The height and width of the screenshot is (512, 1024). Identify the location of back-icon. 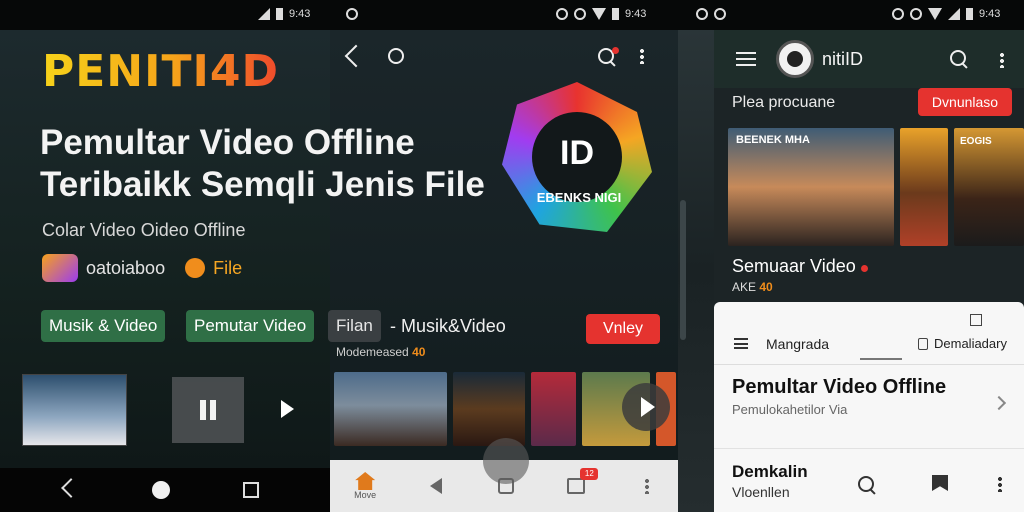
(435, 486).